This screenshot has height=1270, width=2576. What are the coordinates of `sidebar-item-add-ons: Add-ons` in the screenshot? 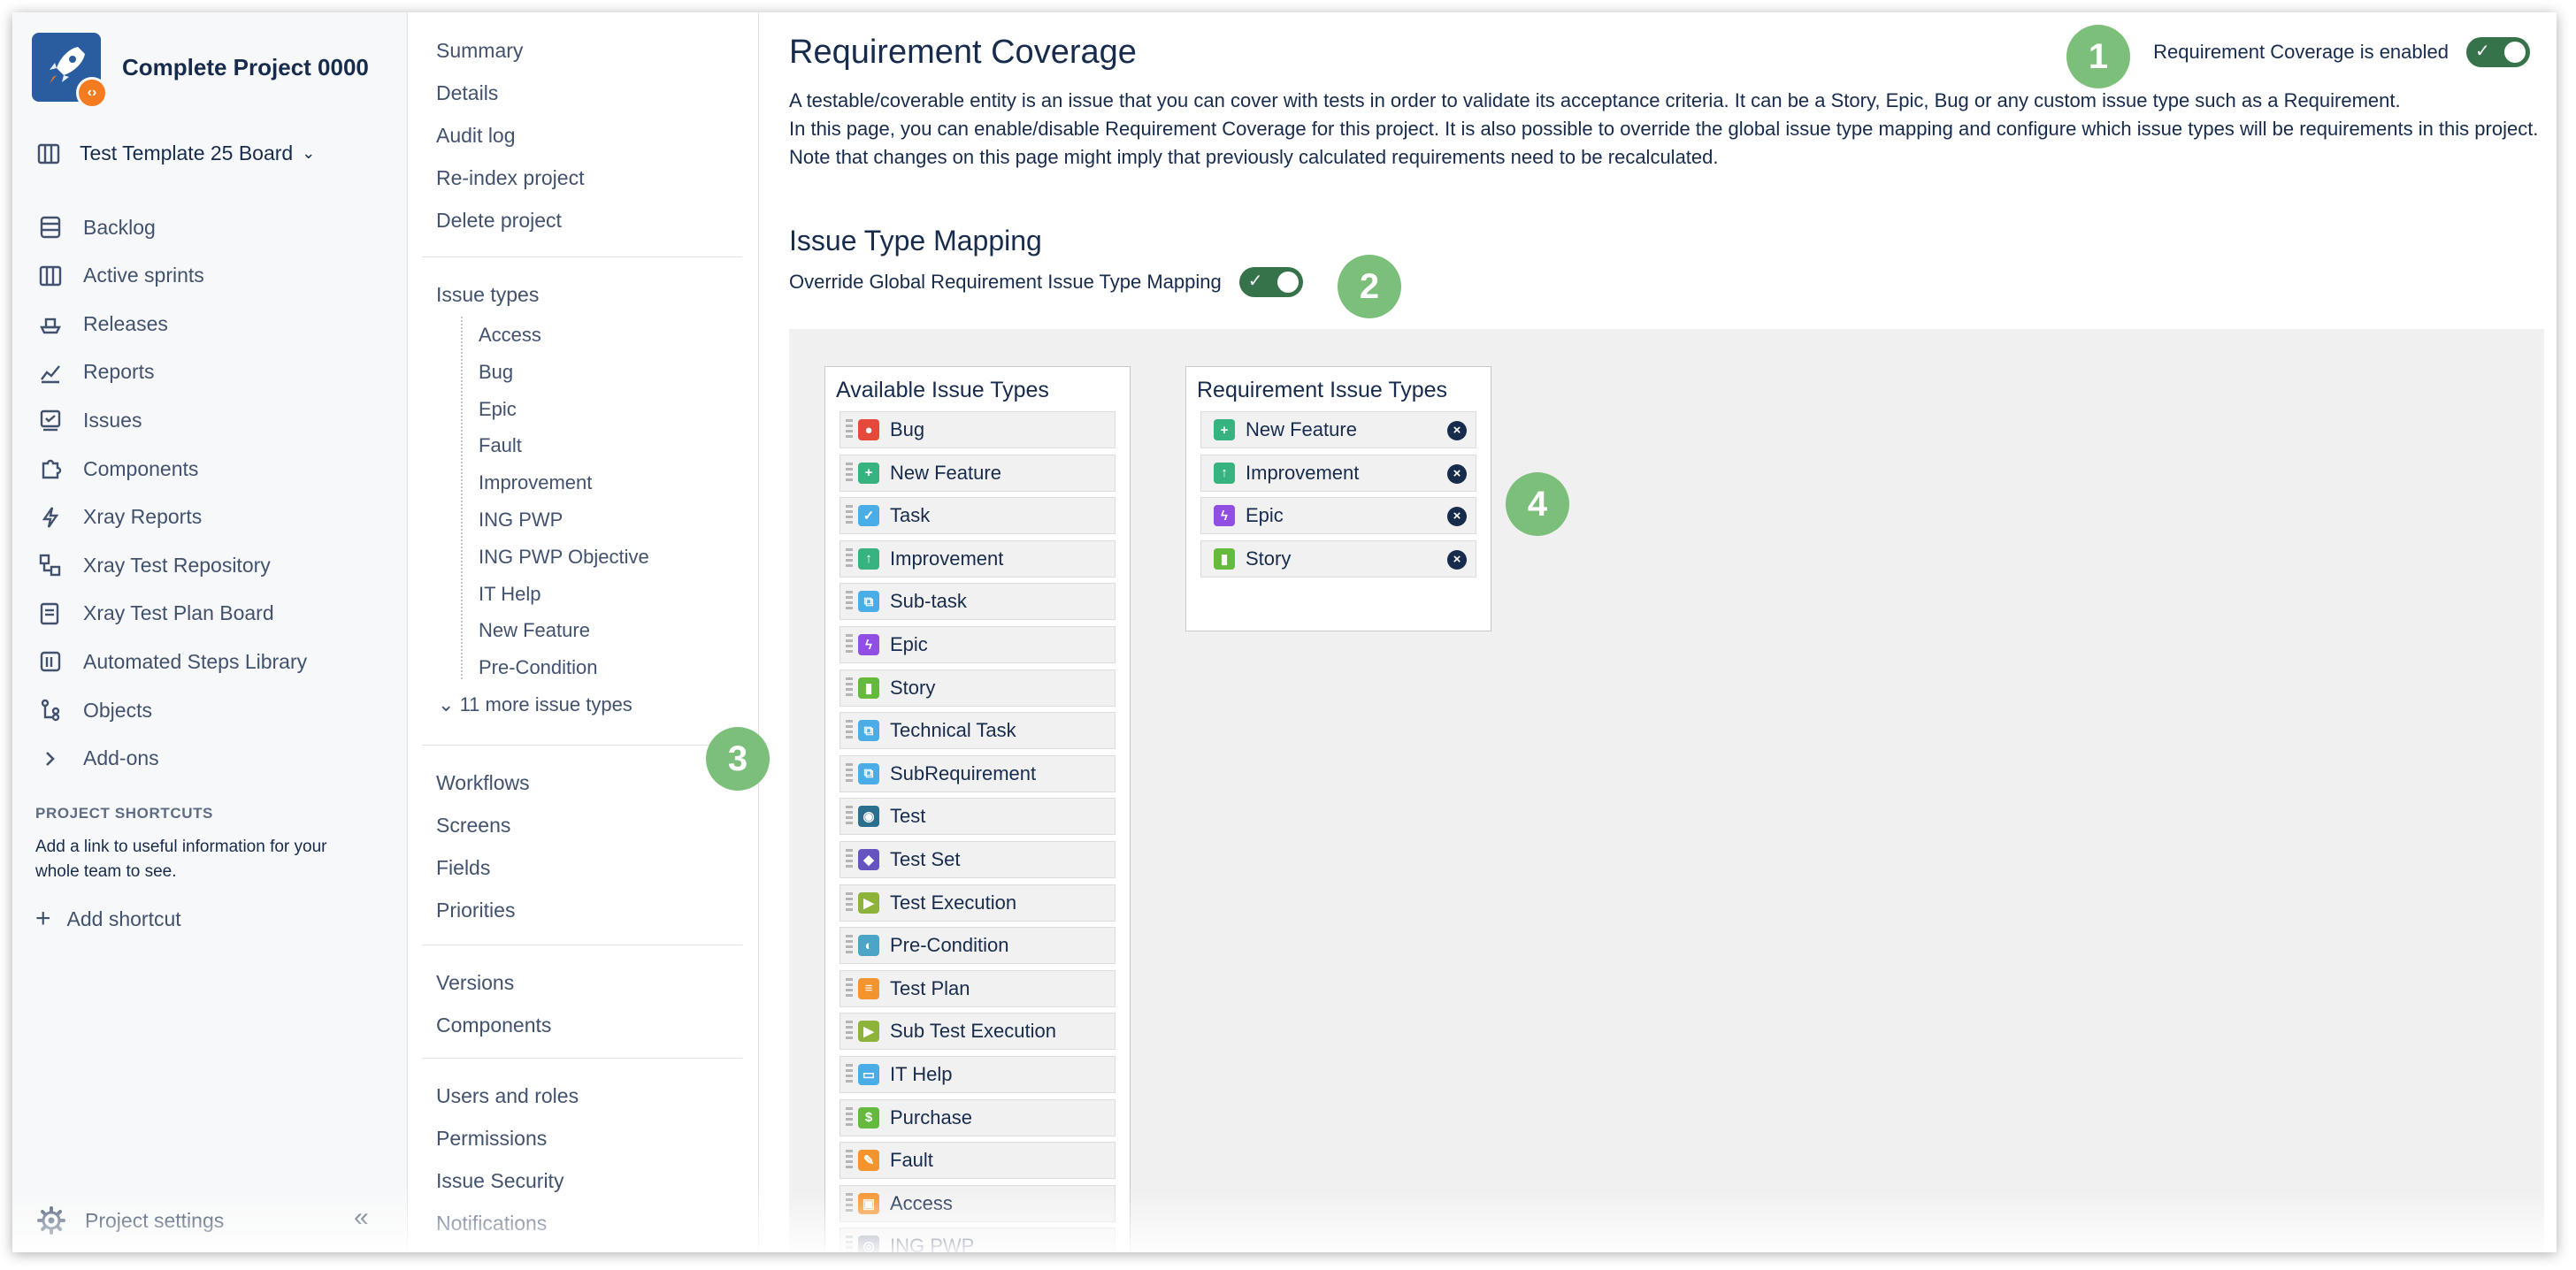 It's located at (98, 759).